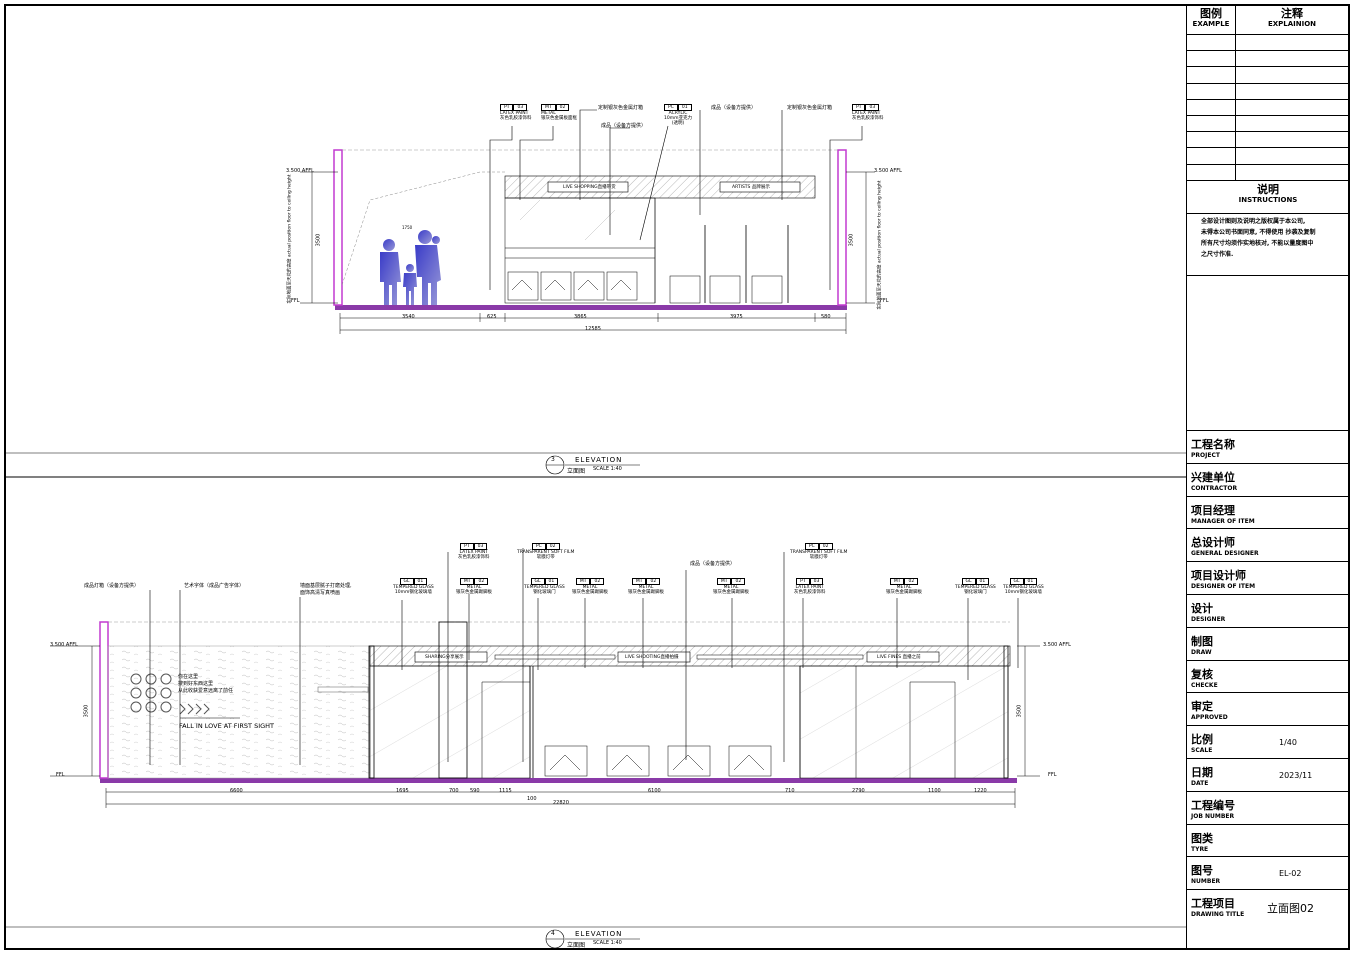 The image size is (1354, 955). Describe the element at coordinates (587, 221) in the screenshot. I see `elevation-3-drawing: 1750` at that location.